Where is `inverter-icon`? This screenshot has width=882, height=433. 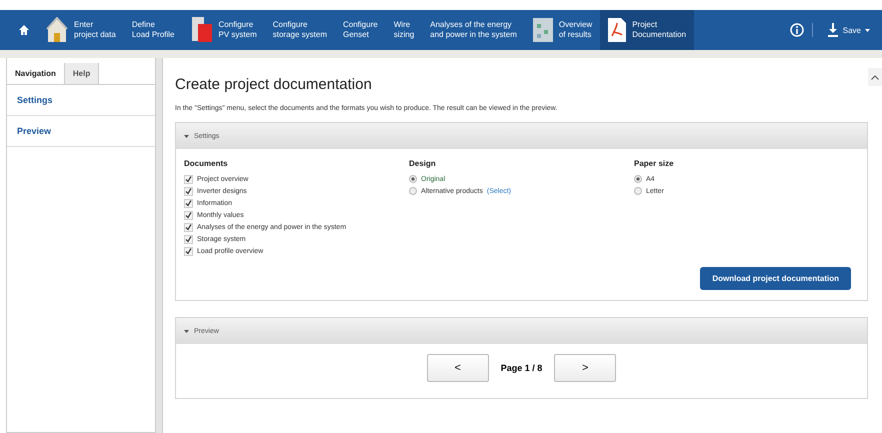
inverter-icon is located at coordinates (201, 30).